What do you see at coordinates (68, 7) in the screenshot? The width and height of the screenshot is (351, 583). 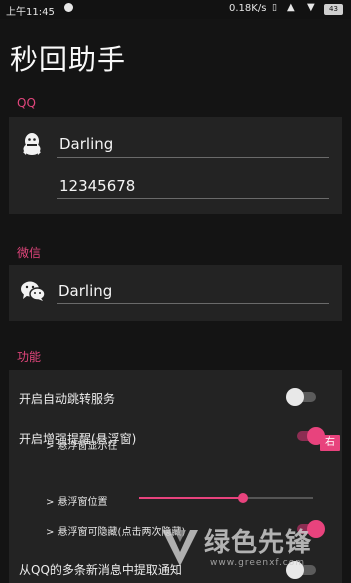 I see `notification-icon` at bounding box center [68, 7].